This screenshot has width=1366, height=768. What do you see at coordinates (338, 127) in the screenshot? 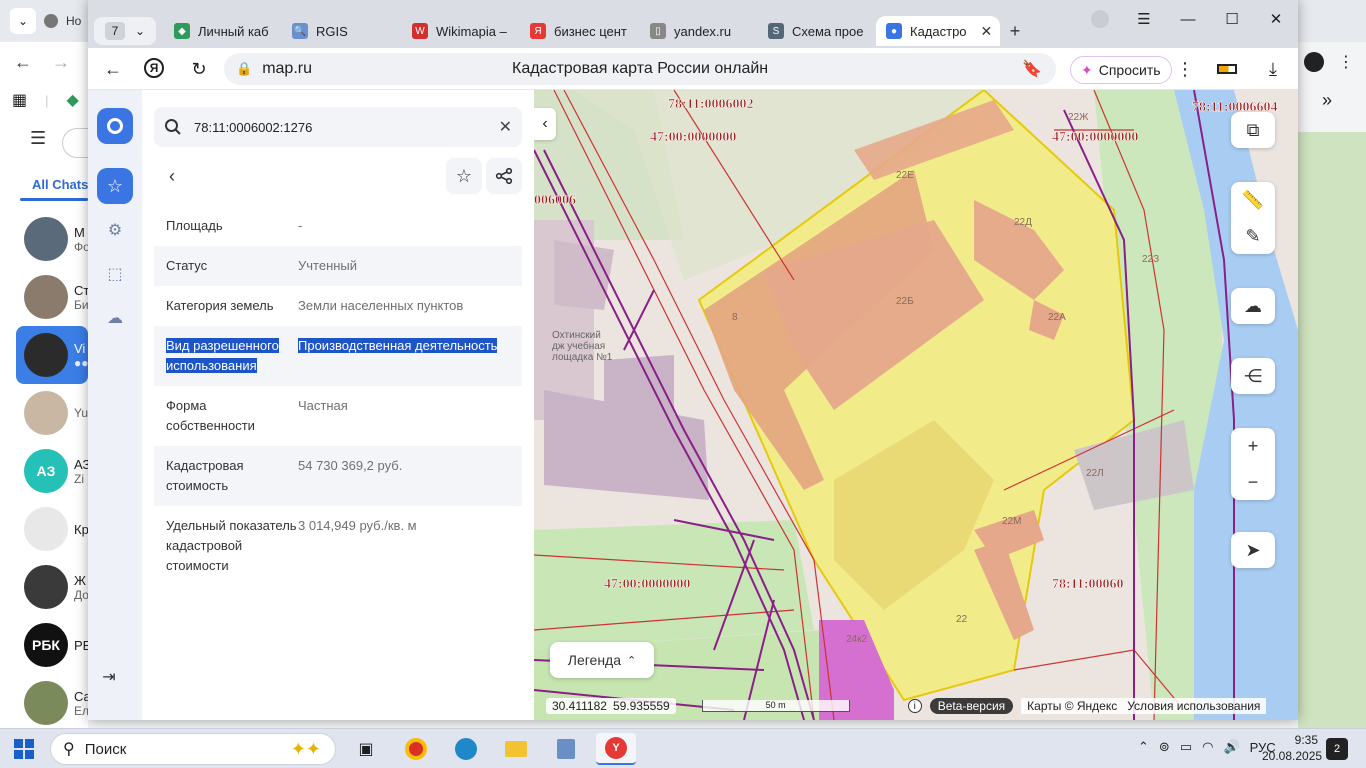
I see `search-input: 78:11:0006002:1276 ✕` at bounding box center [338, 127].